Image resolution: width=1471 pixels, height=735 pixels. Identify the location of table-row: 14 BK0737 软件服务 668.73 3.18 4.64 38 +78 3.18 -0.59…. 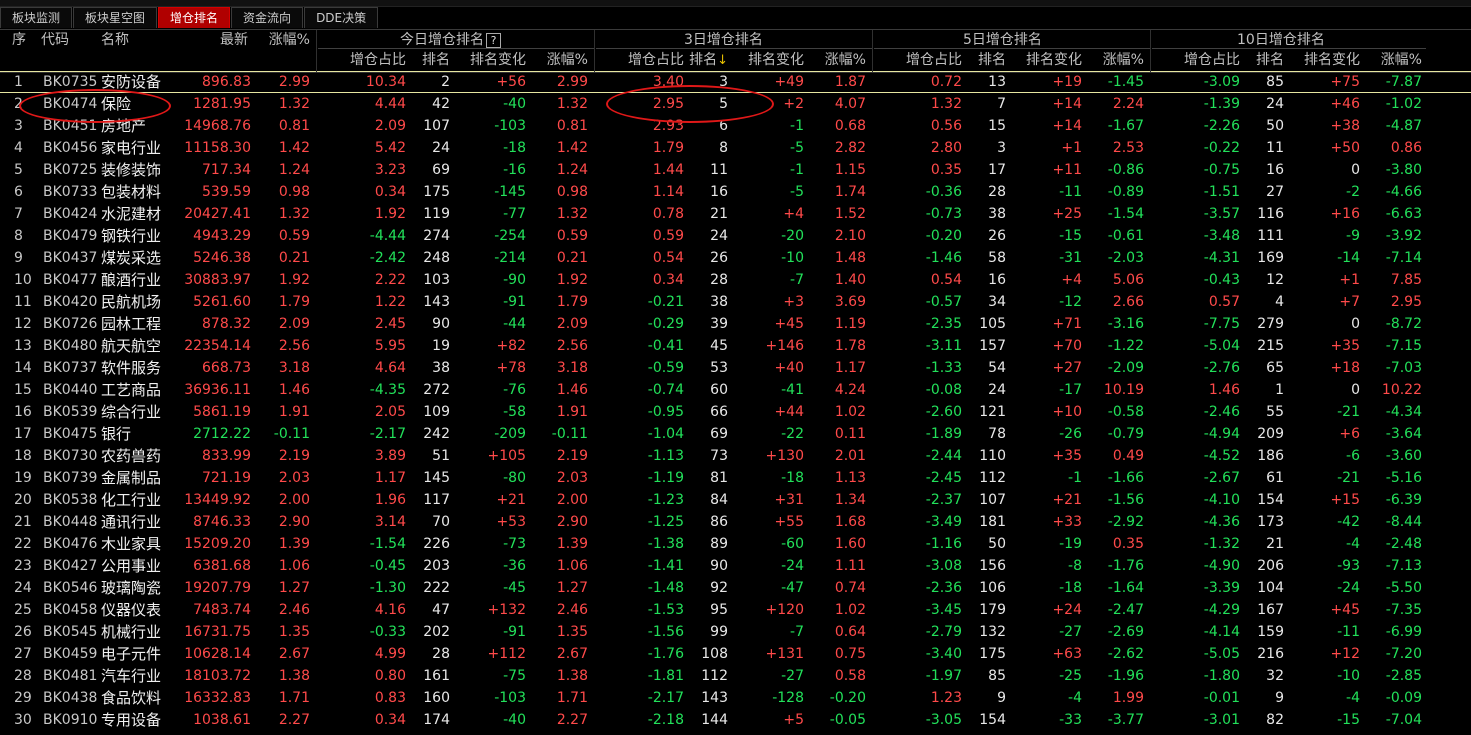
(735, 368).